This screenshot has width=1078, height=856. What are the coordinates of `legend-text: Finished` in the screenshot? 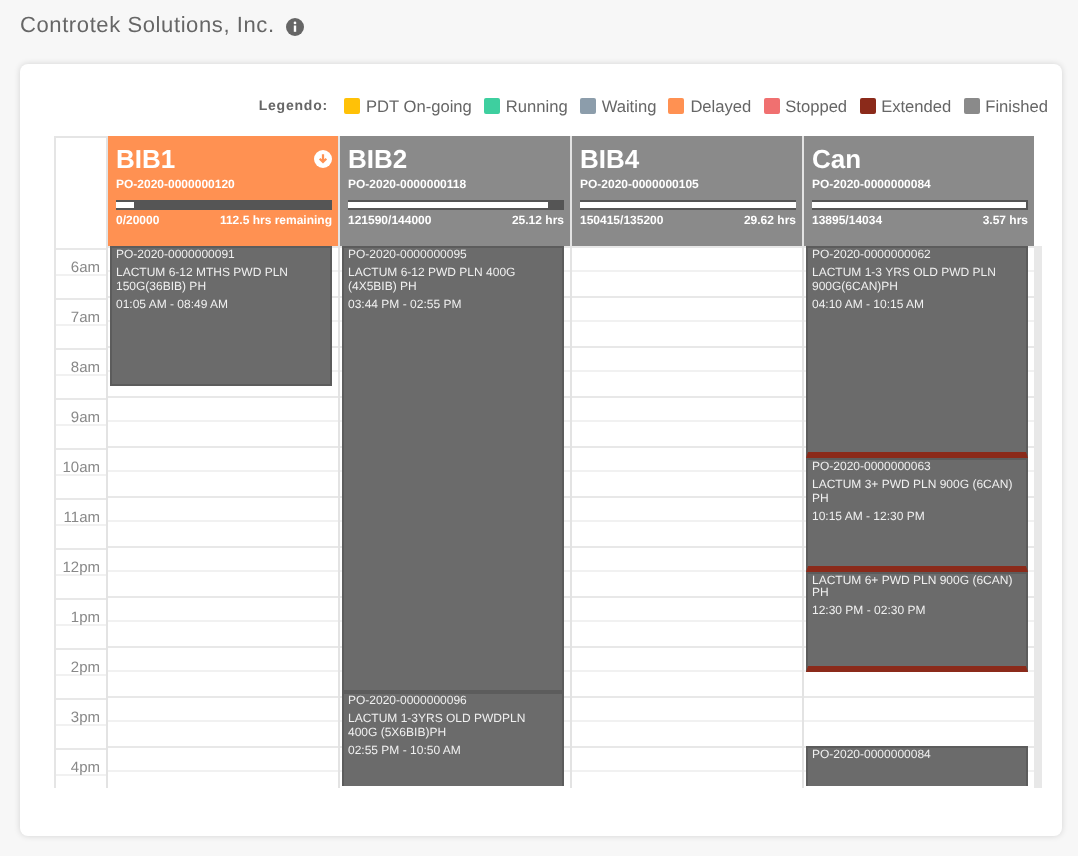 It's located at (1016, 106).